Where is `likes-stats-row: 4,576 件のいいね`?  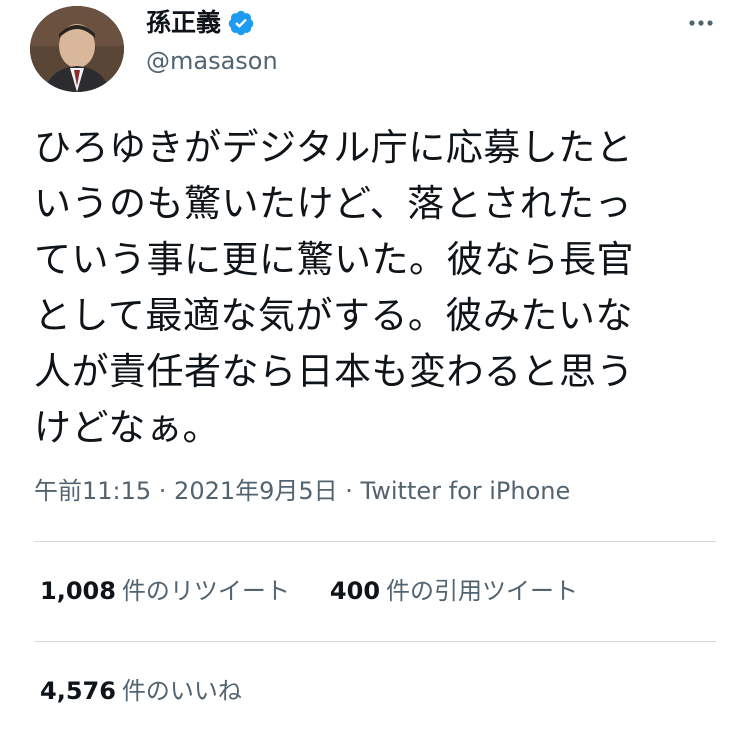
likes-stats-row: 4,576 件のいいね is located at coordinates (141, 691).